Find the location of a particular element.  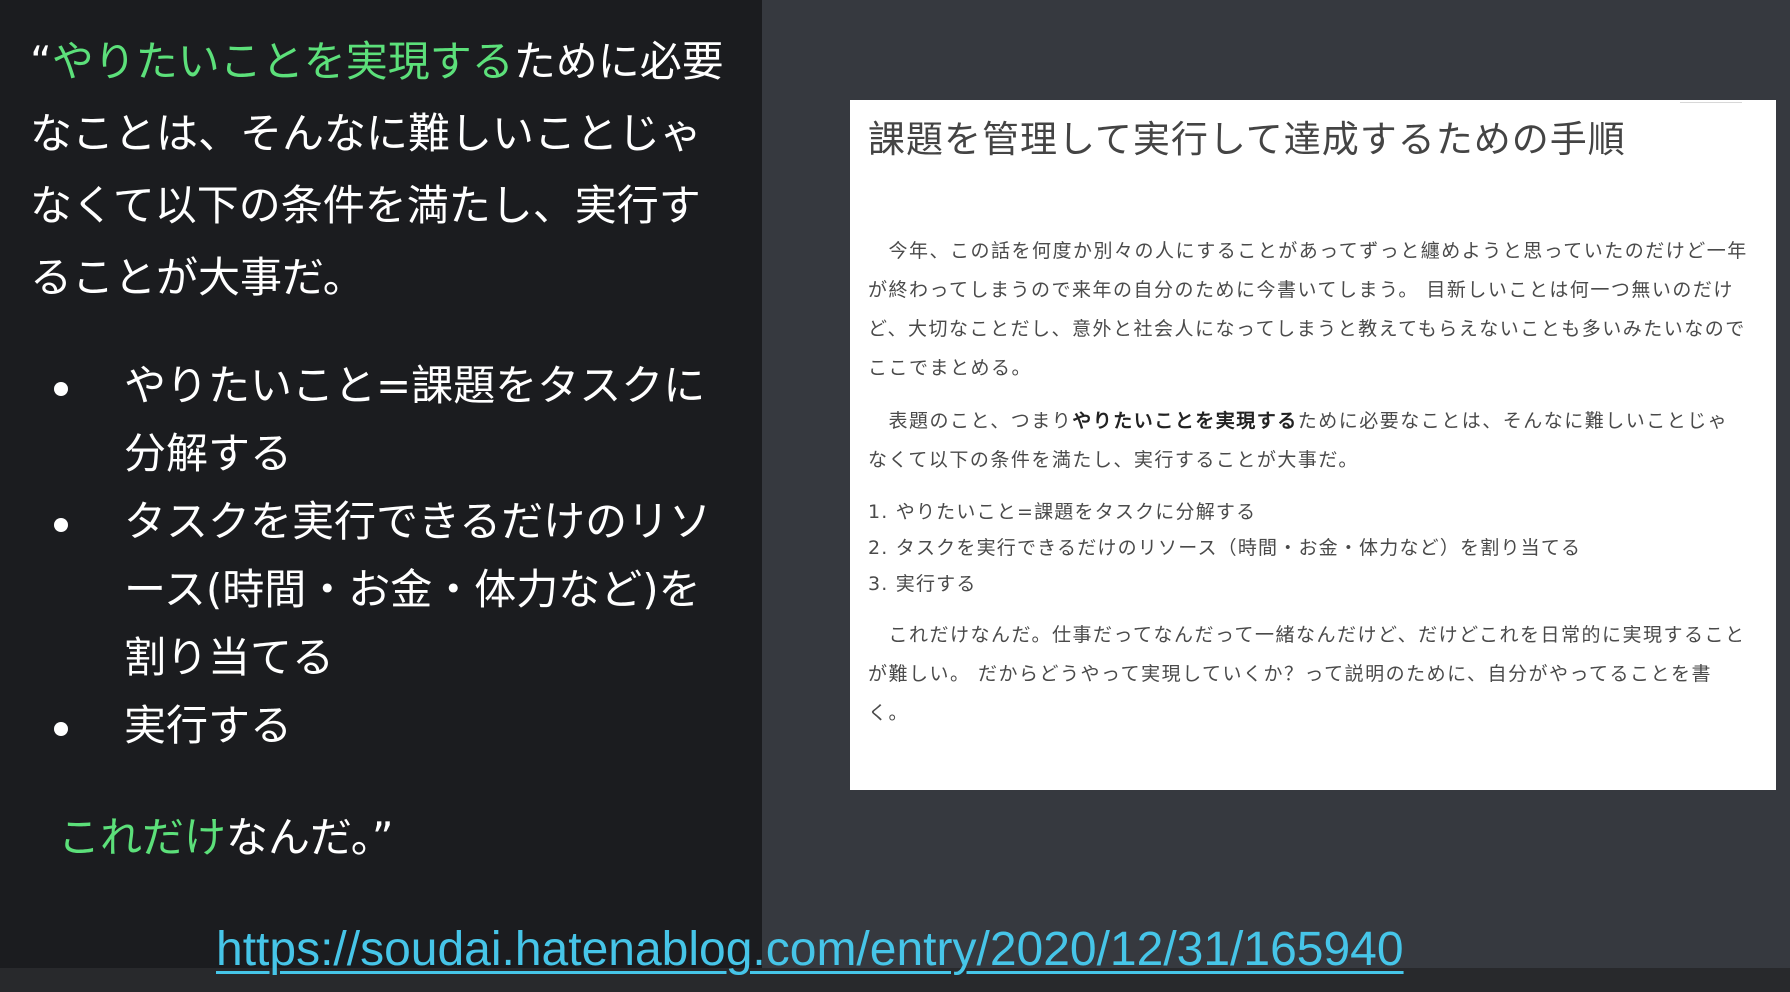

bullet-item: 実行する is located at coordinates (392, 726).